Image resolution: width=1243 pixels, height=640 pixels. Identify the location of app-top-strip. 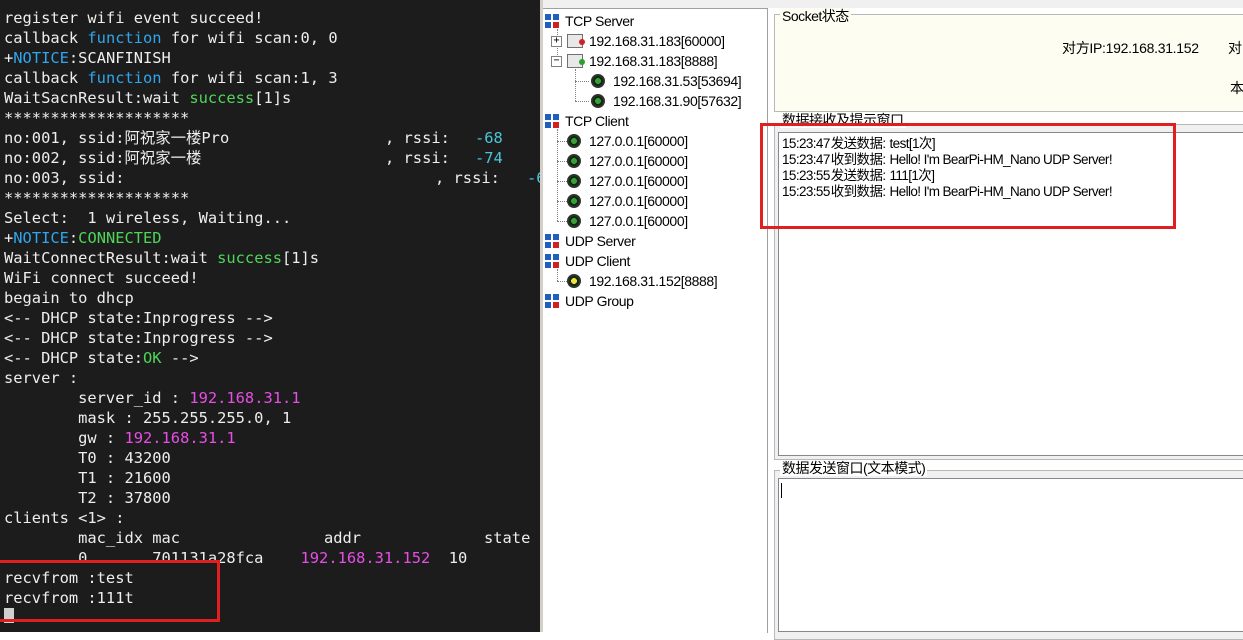
(893, 4).